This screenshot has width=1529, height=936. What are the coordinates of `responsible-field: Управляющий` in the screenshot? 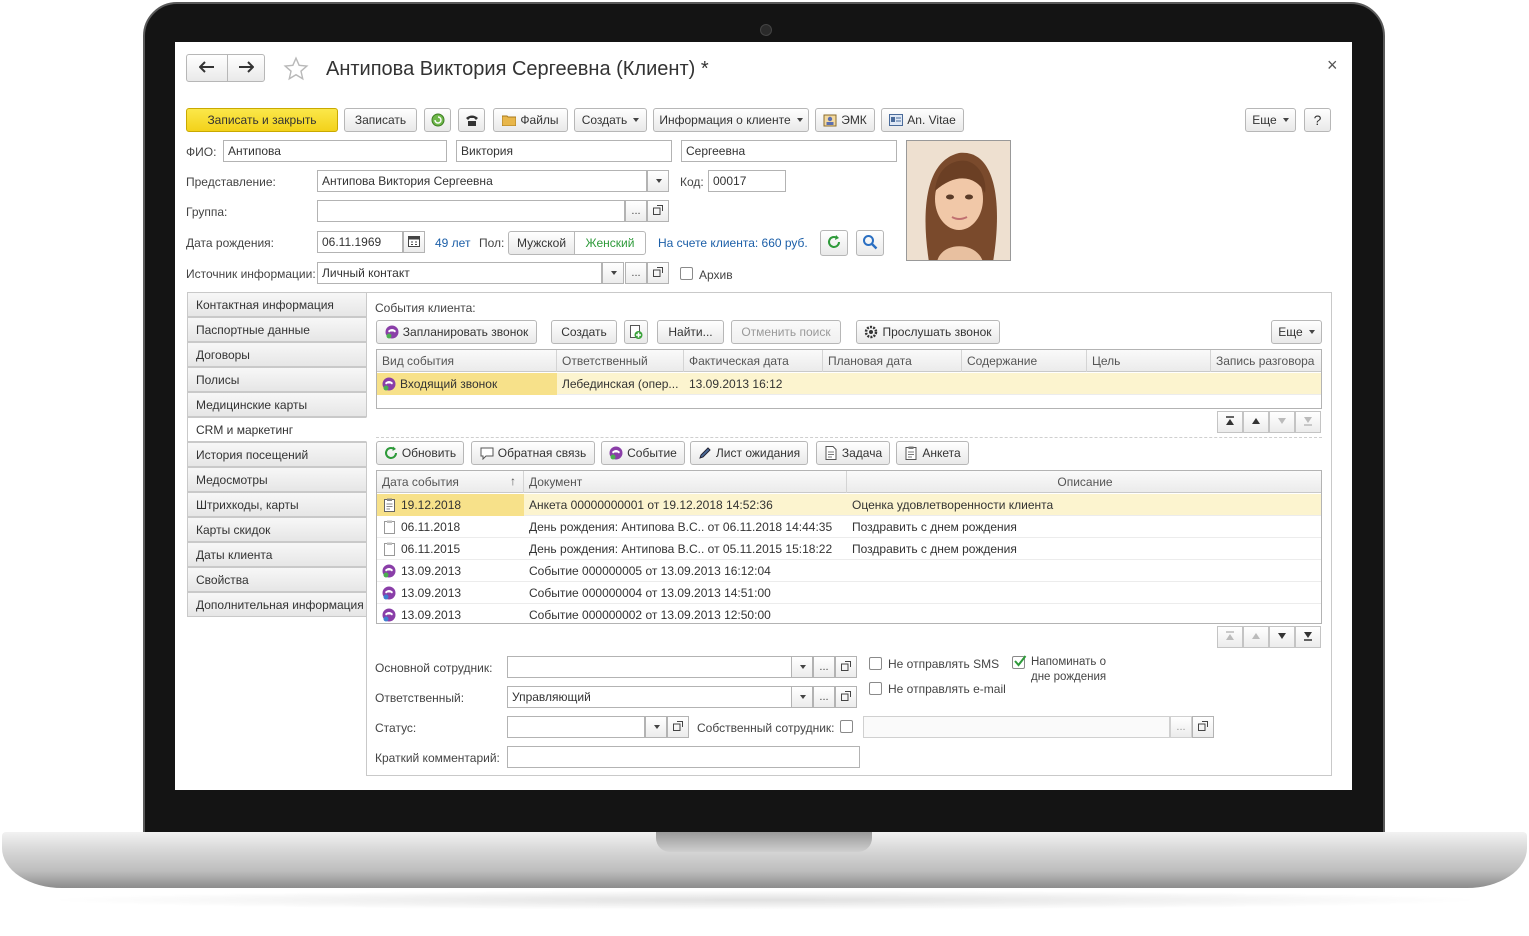 It's located at (649, 697).